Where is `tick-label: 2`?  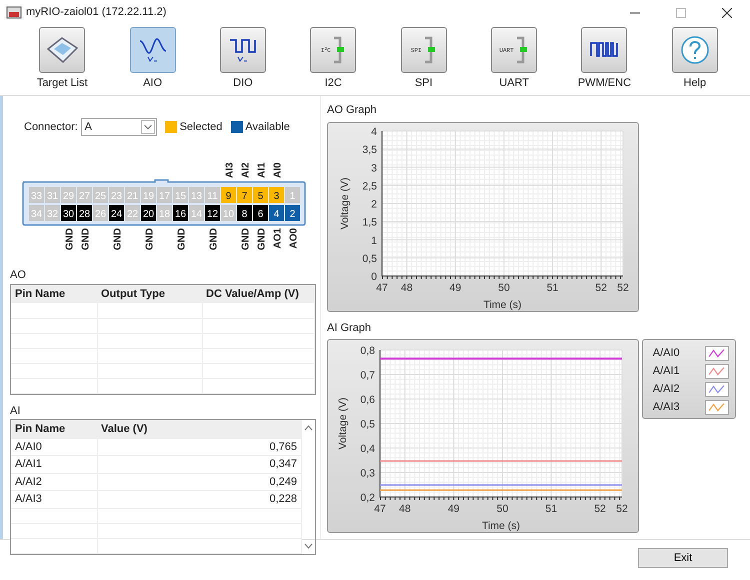
tick-label: 2 is located at coordinates (374, 204).